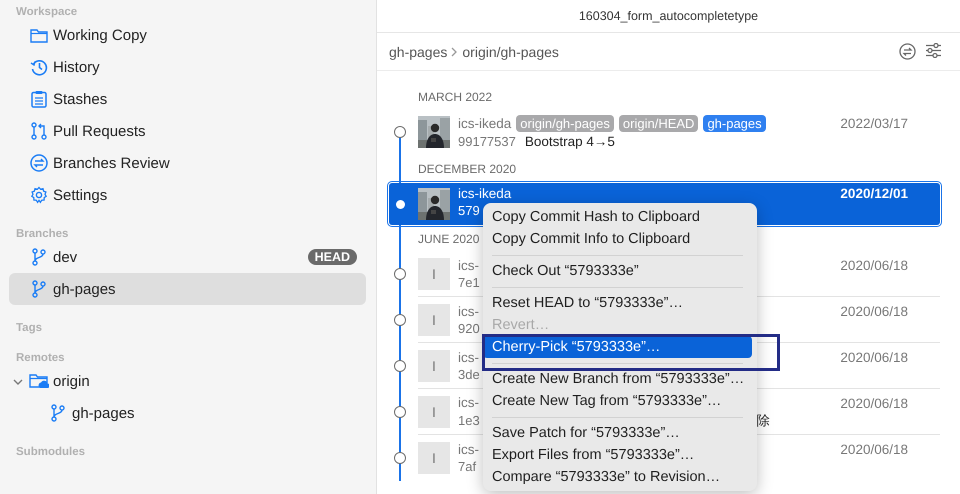 This screenshot has width=960, height=494. Describe the element at coordinates (41, 358) in the screenshot. I see `section-heading: Remotes` at that location.